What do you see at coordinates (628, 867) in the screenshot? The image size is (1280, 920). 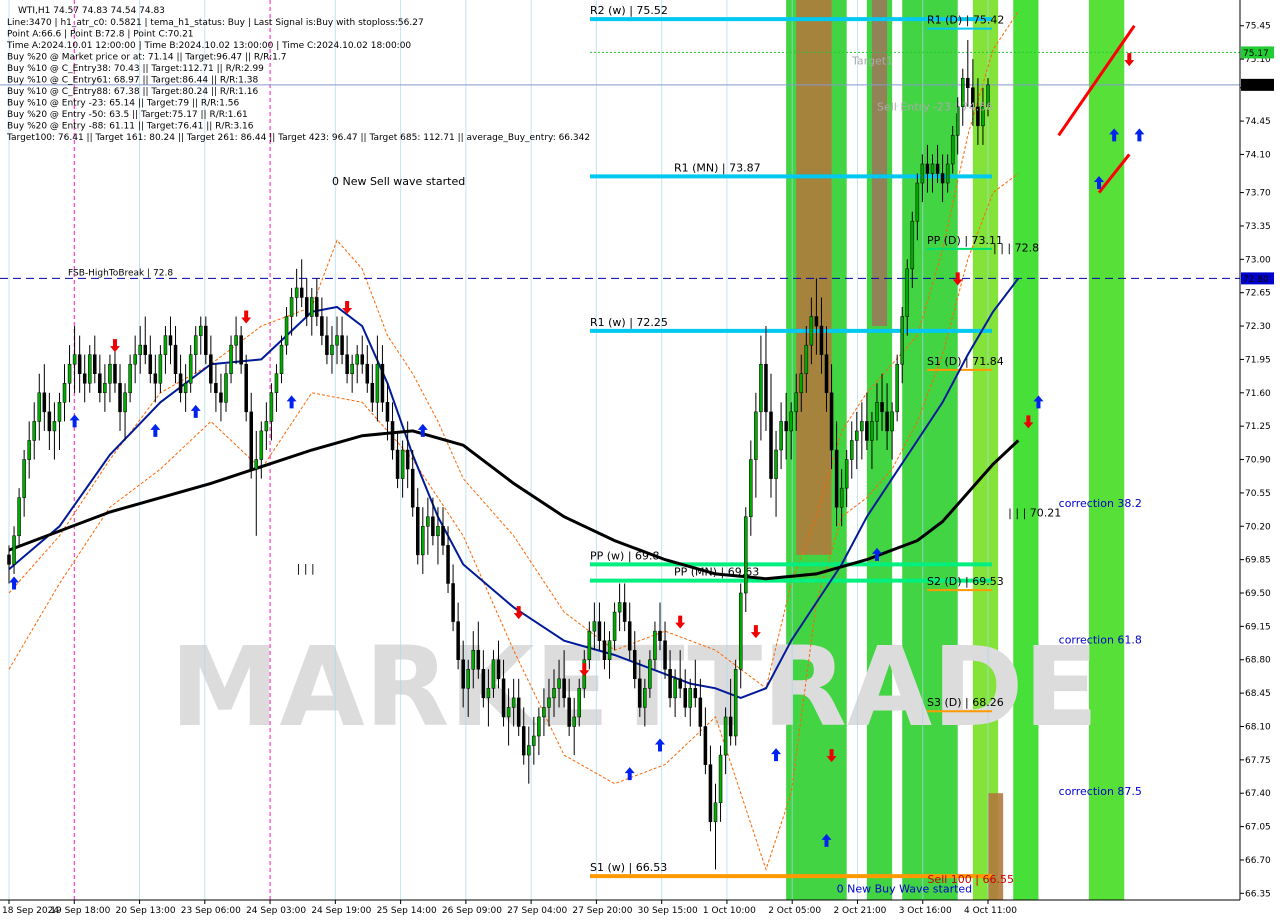 I see `level-label-10: S1 (w) | 66.53` at bounding box center [628, 867].